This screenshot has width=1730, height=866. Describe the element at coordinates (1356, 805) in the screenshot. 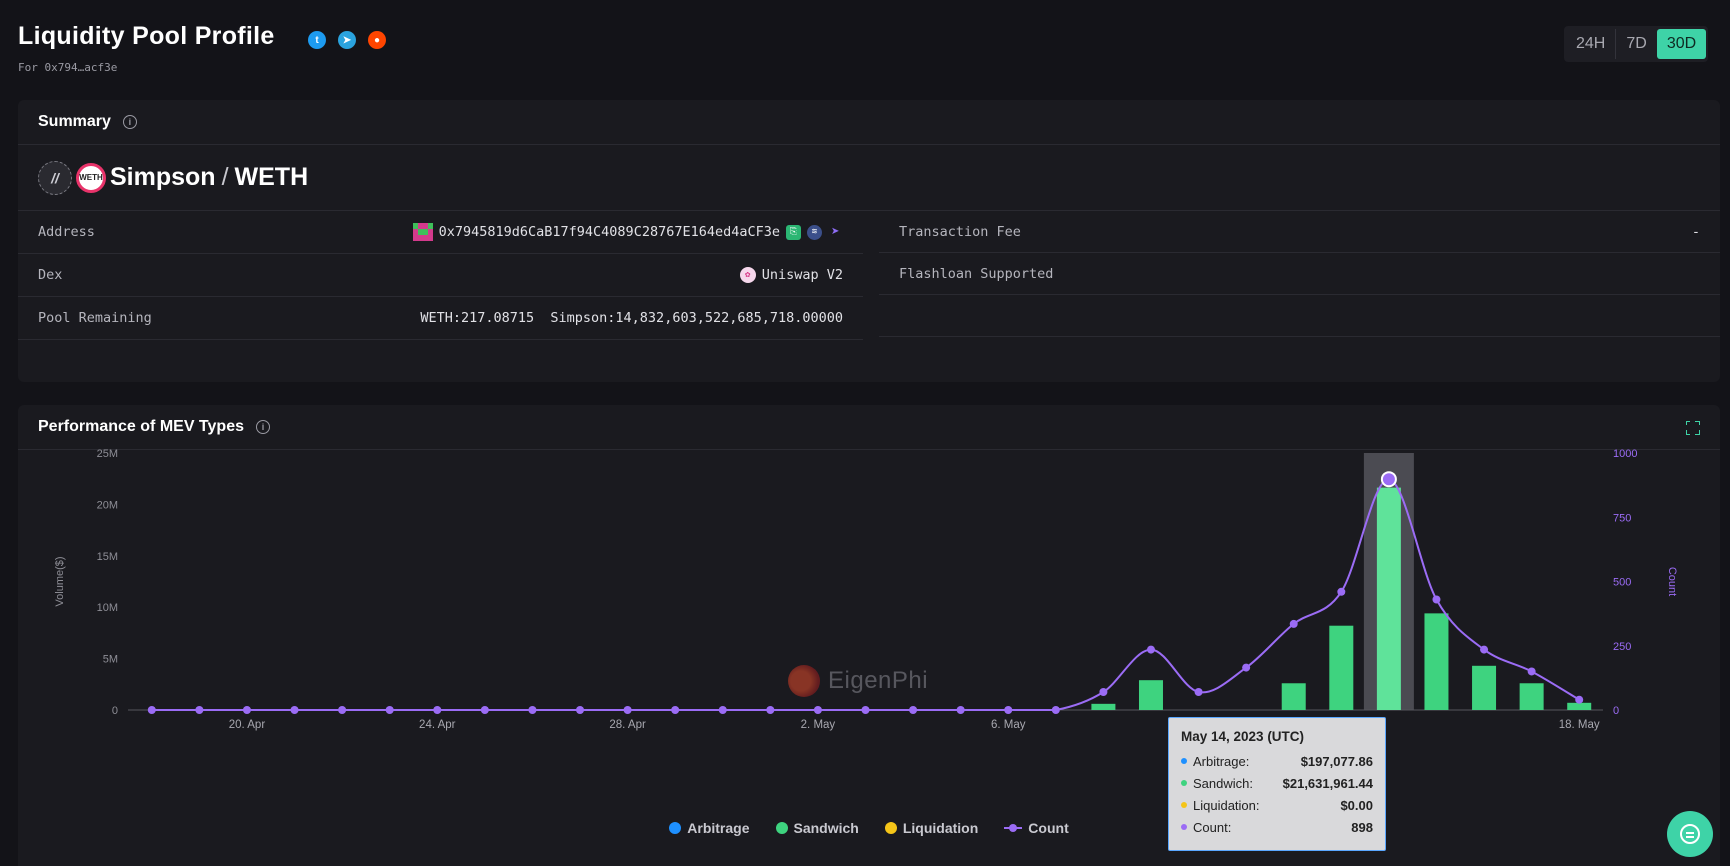

I see `tooltip-liquidation-value: $0.00` at that location.